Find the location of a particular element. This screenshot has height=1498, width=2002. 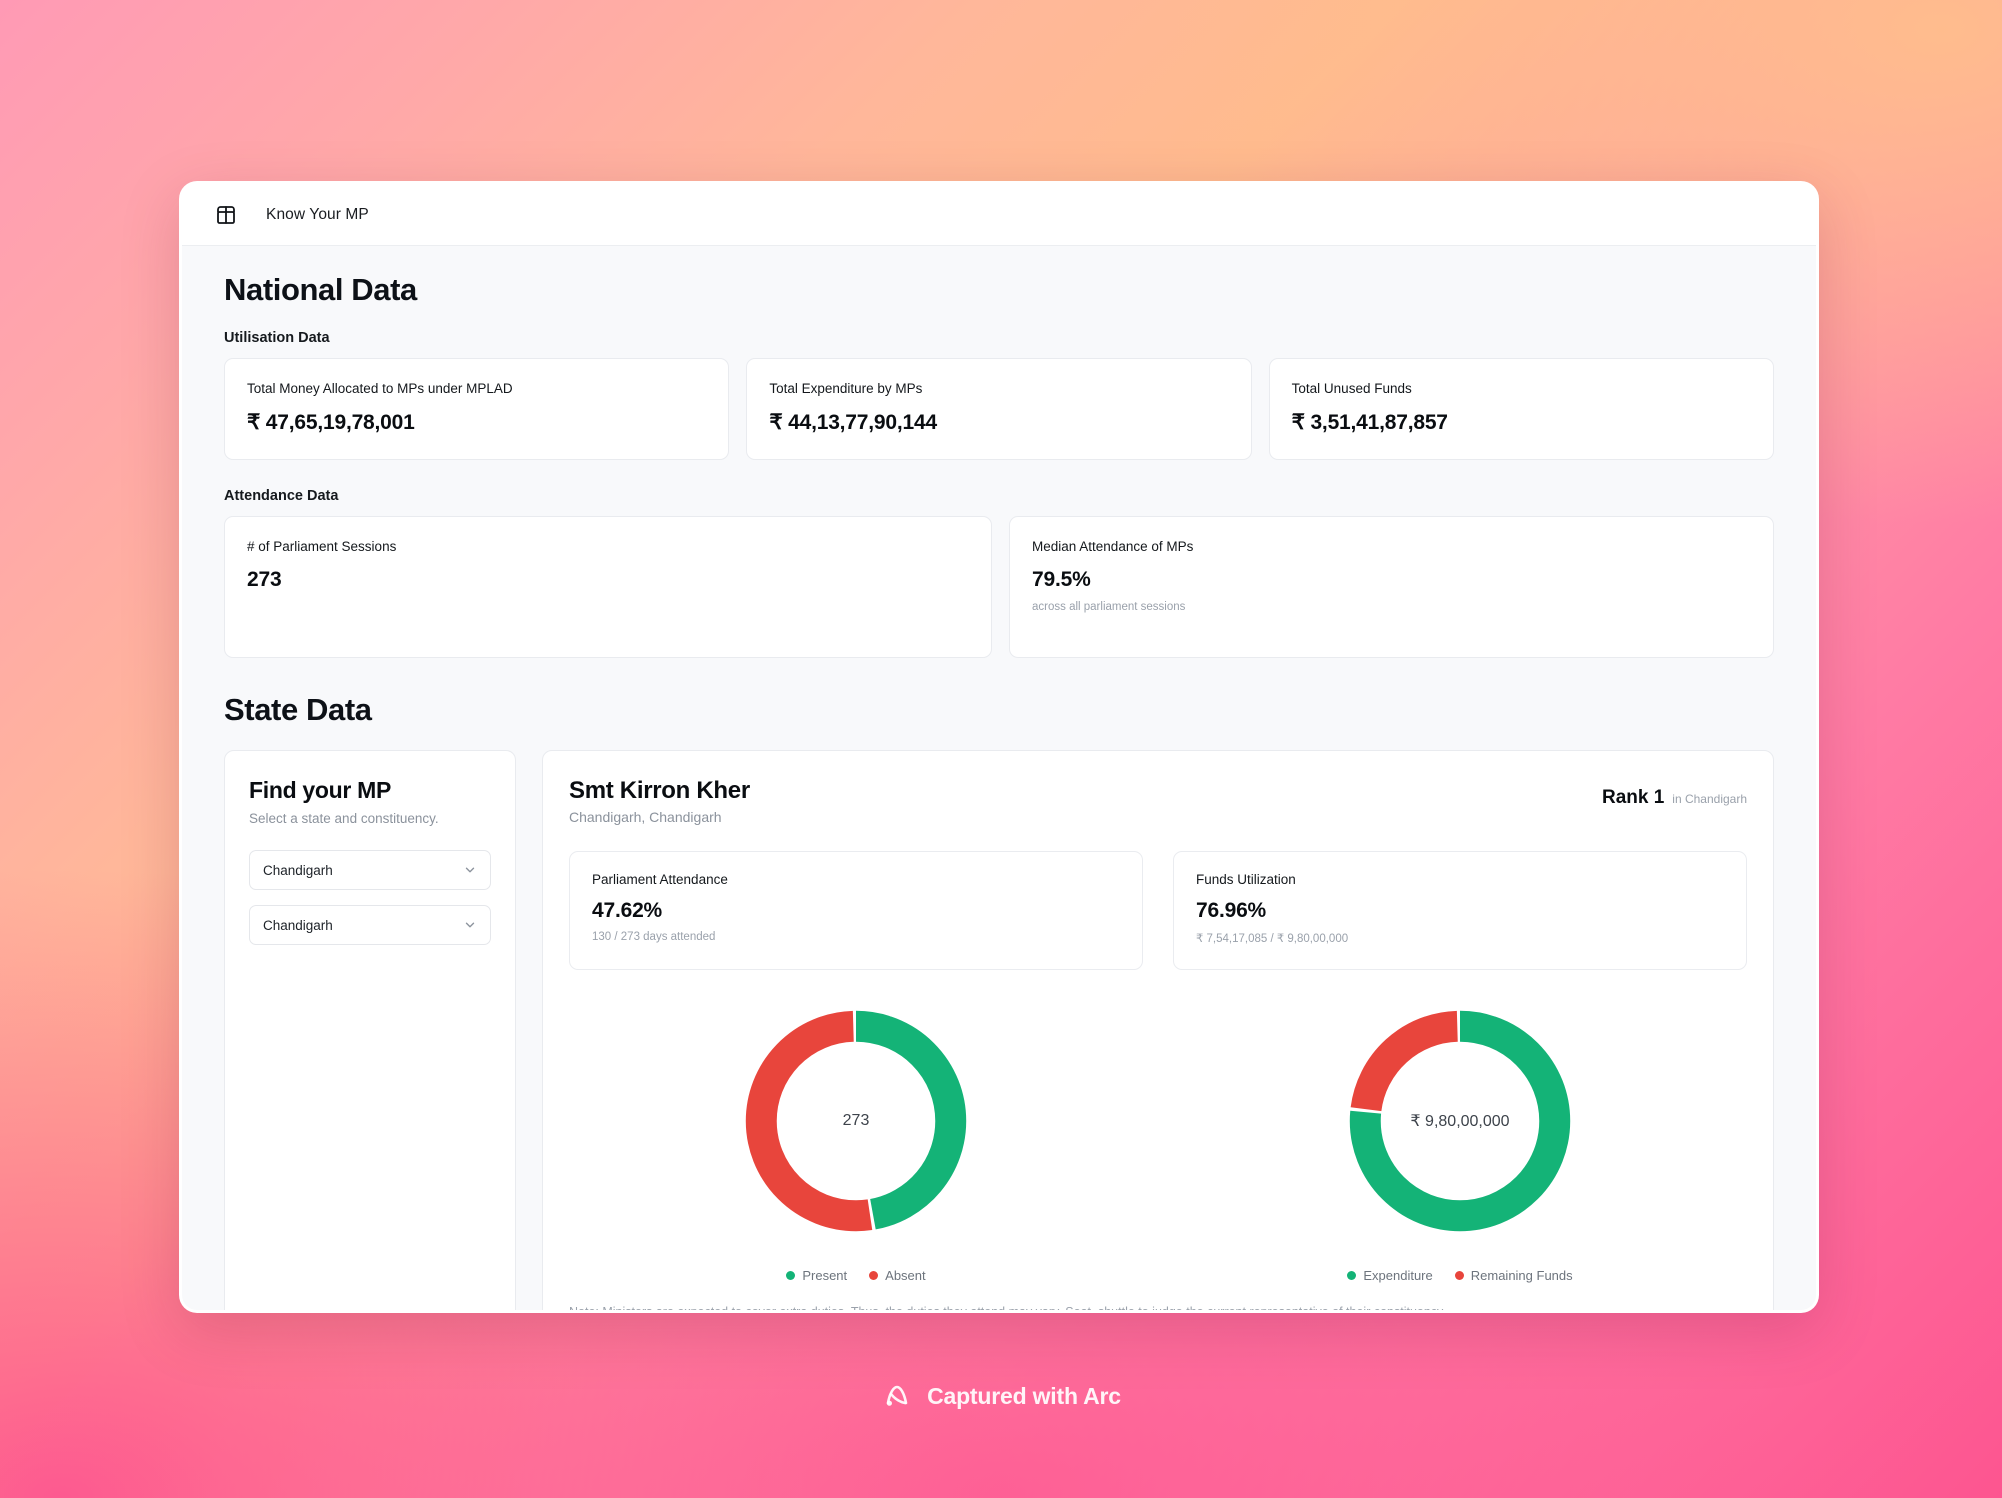

mp-card-subtext: 130 / 273 days attended is located at coordinates (654, 937).